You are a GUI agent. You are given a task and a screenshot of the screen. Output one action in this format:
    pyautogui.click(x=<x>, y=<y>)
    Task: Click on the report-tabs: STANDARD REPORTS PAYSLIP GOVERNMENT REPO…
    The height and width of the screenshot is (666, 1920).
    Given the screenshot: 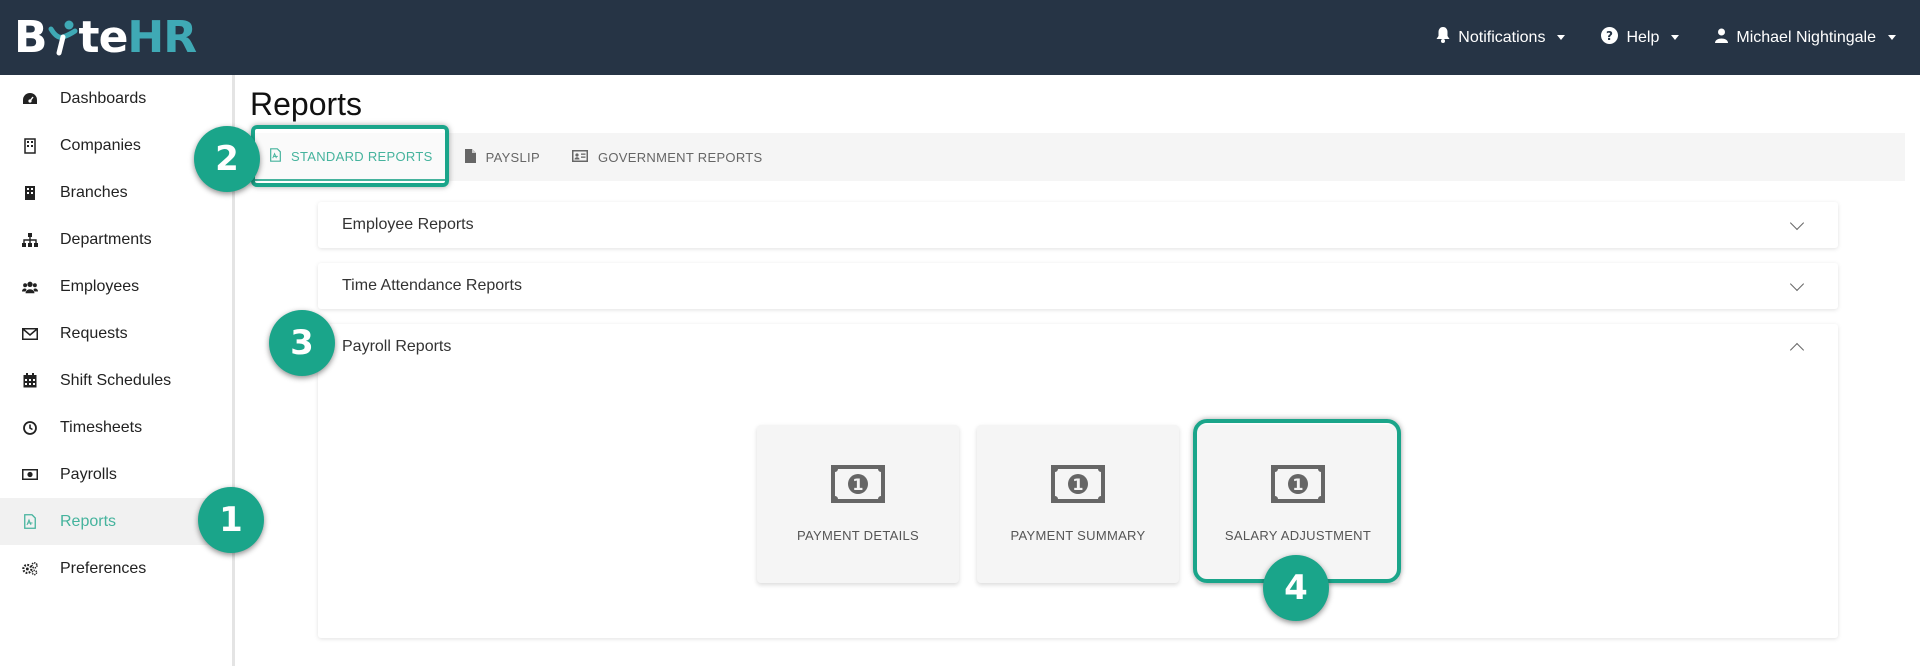 What is the action you would take?
    pyautogui.click(x=1077, y=157)
    